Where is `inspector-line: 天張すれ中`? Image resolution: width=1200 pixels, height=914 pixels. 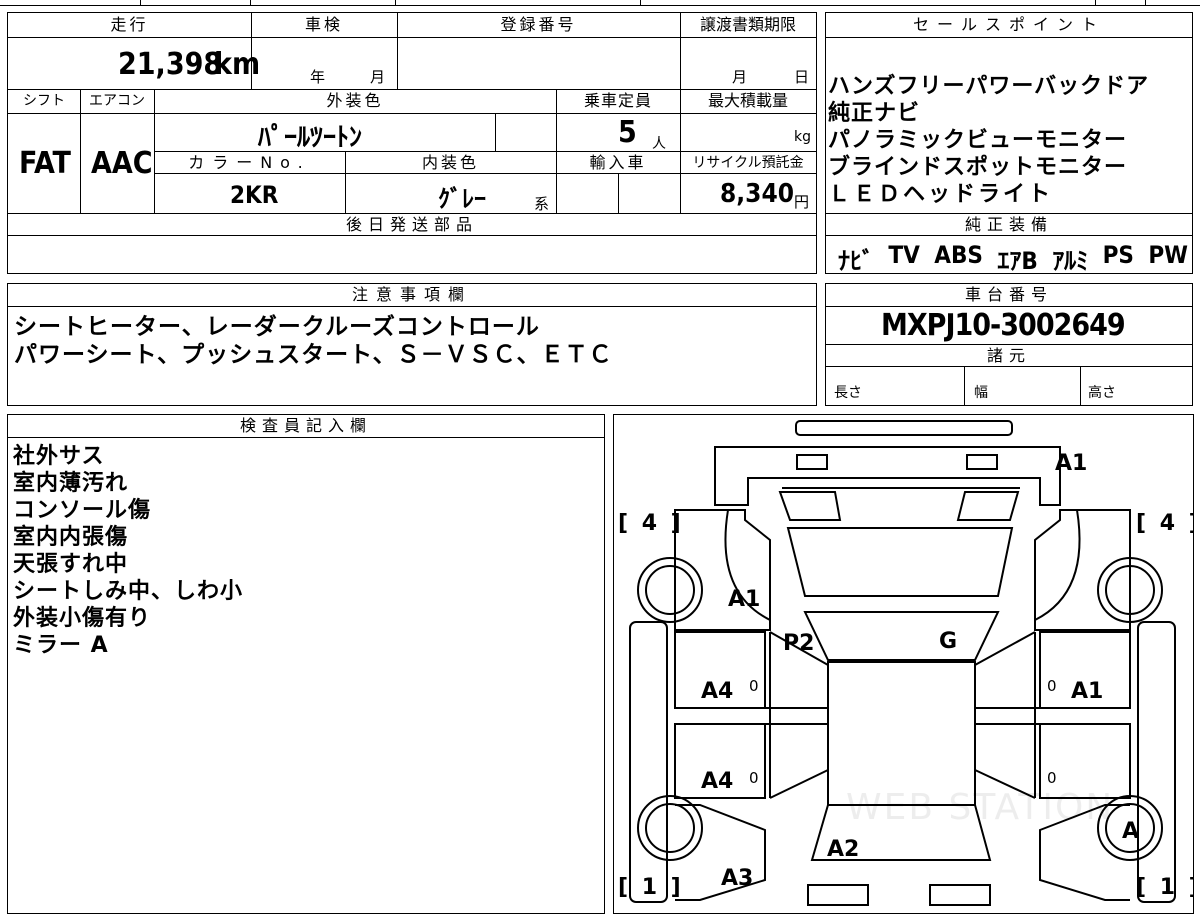 inspector-line: 天張すれ中 is located at coordinates (71, 564).